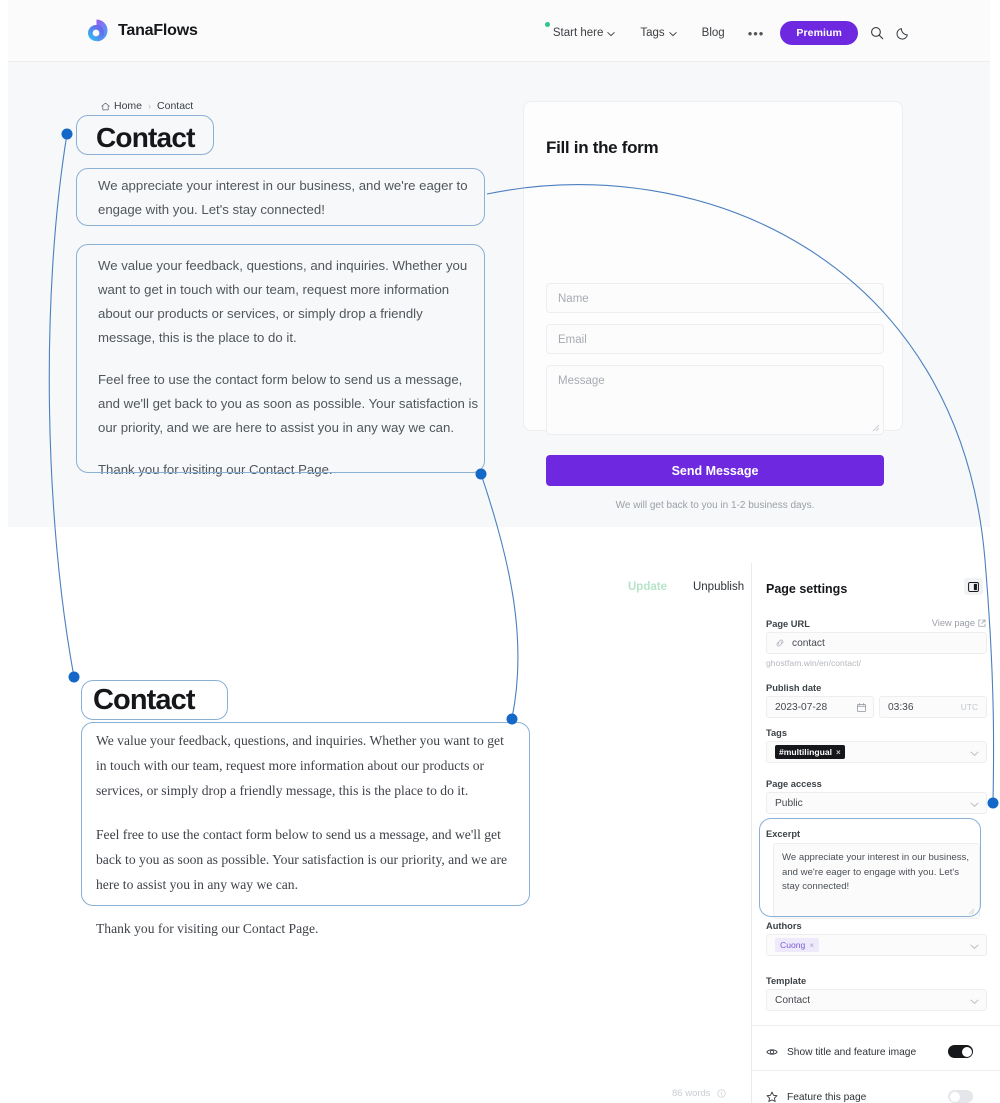  I want to click on tag-chip-label: #multilingual, so click(805, 752).